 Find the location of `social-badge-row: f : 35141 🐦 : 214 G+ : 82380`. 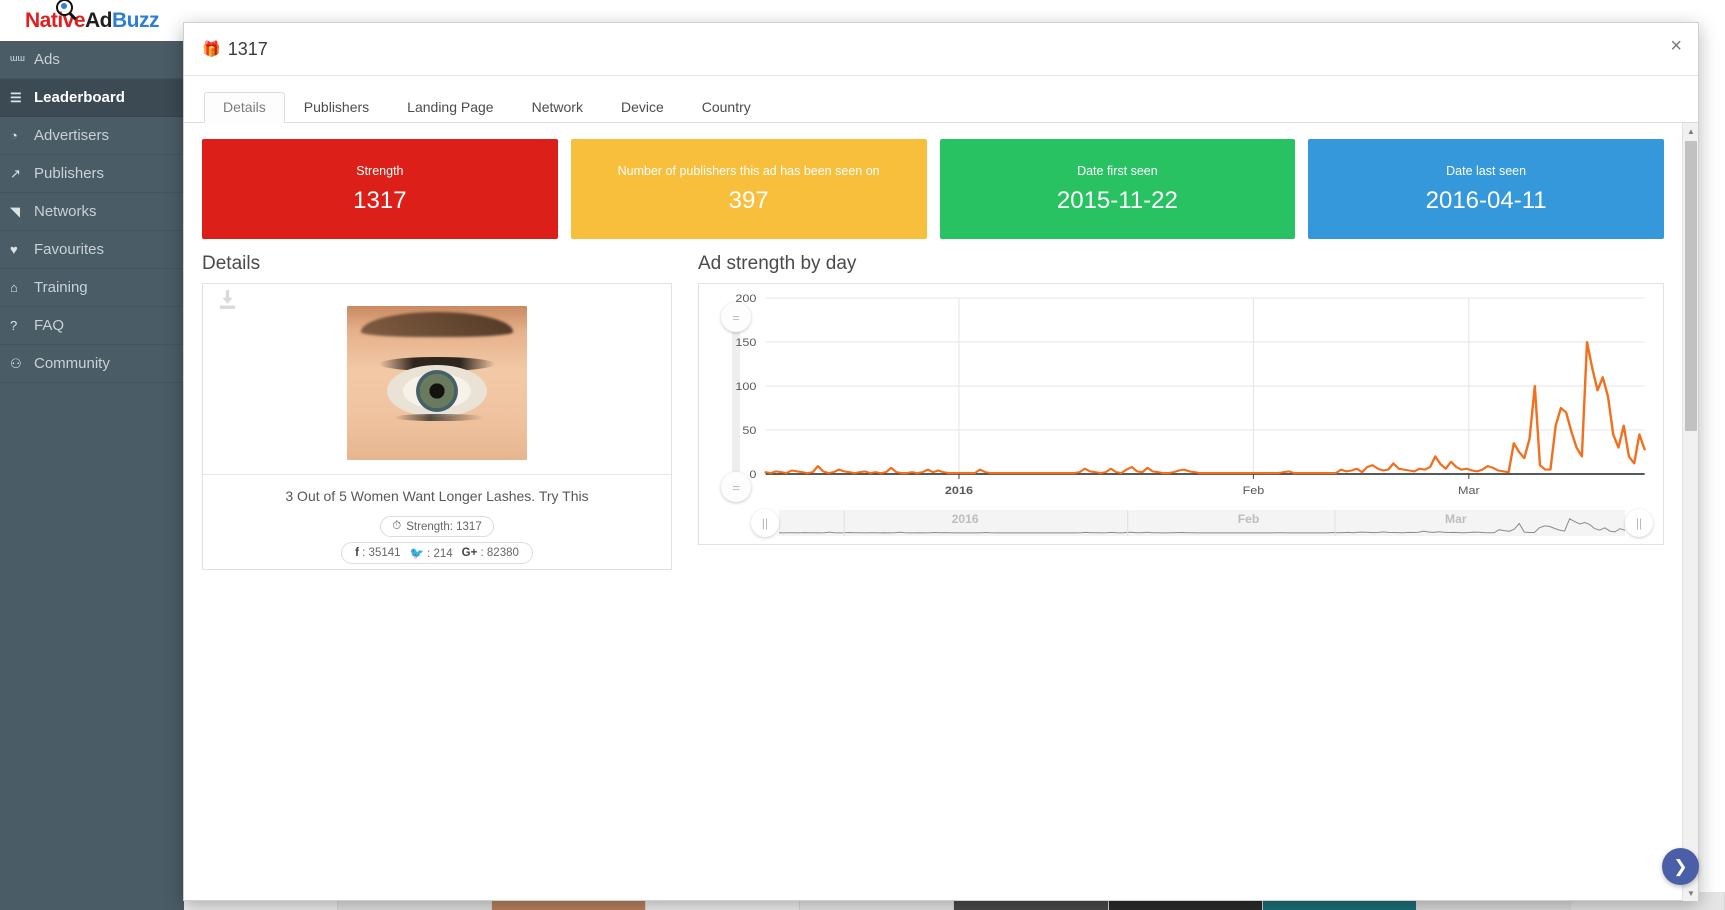

social-badge-row: f : 35141 🐦 : 214 G+ : 82380 is located at coordinates (437, 555).